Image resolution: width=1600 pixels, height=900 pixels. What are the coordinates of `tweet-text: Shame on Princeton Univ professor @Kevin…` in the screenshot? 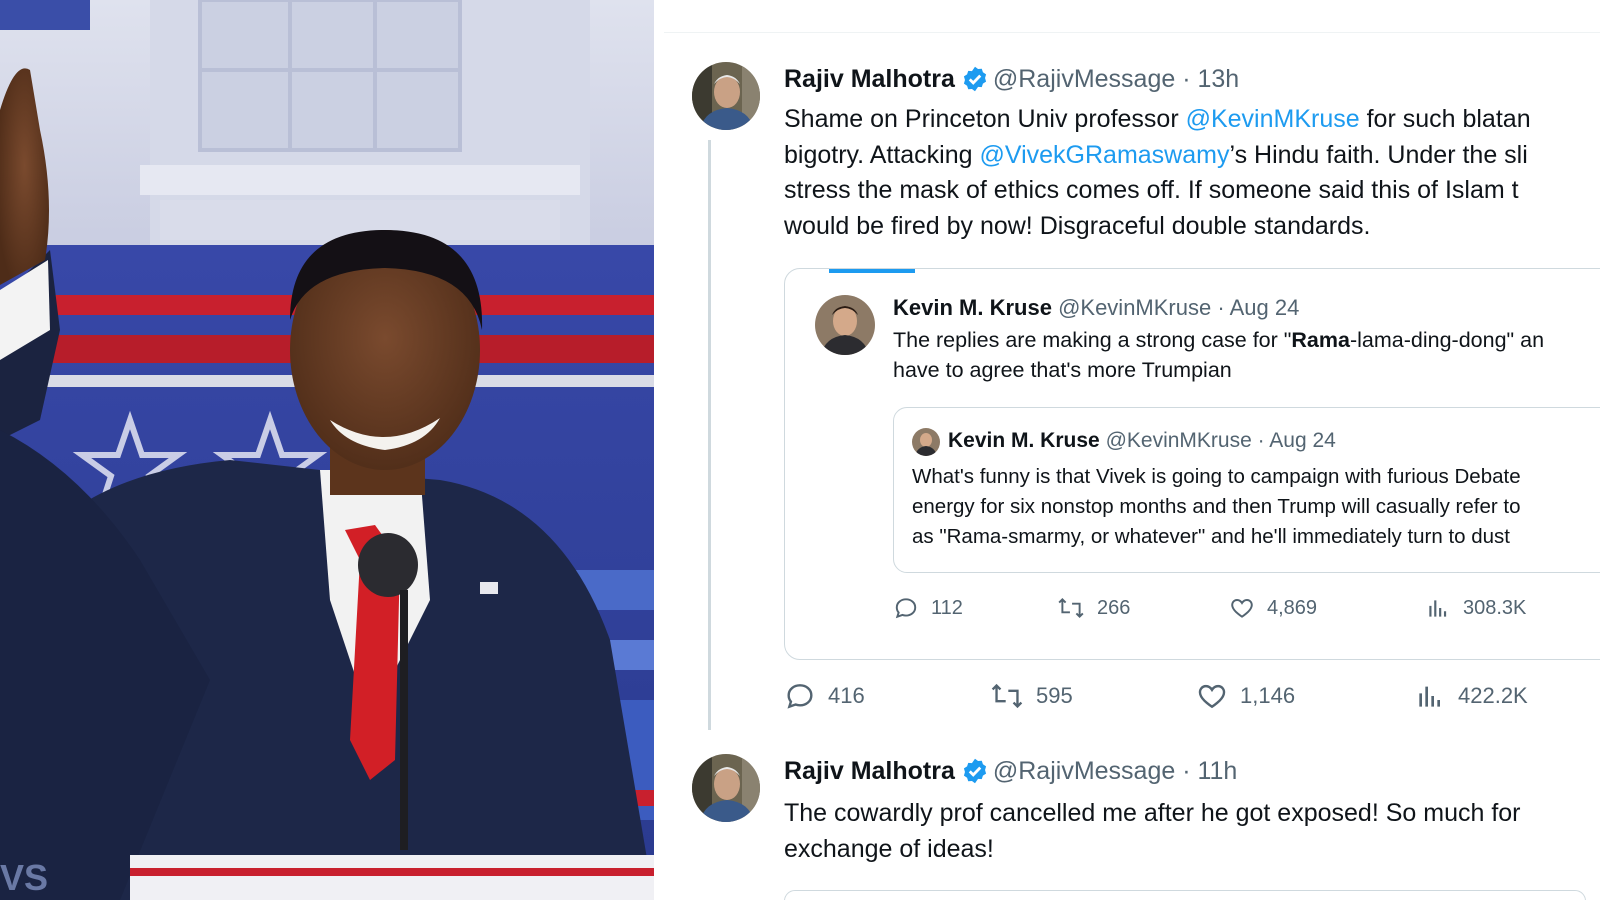 It's located at (1157, 173).